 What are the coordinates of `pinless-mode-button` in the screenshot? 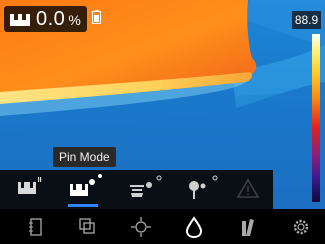 It's located at (28, 189).